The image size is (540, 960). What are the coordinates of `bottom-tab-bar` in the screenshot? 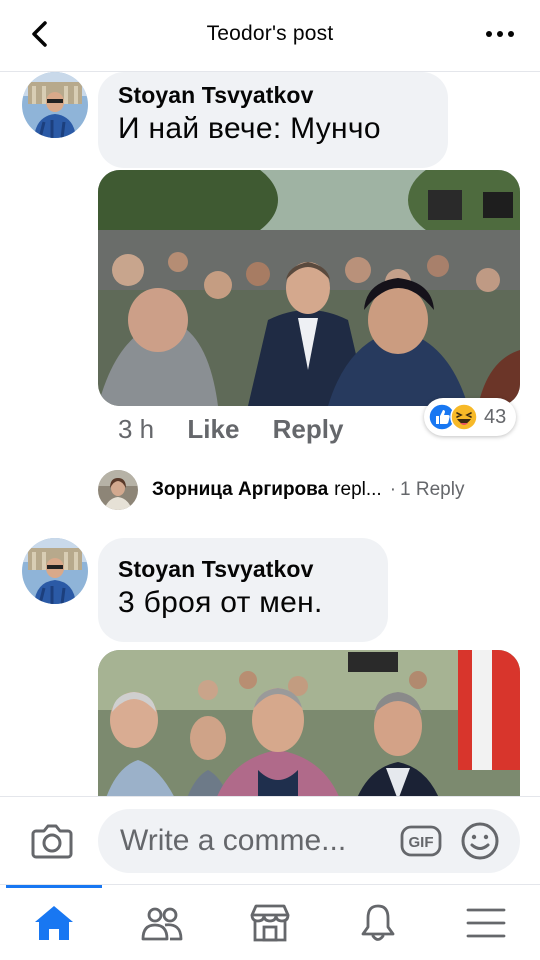 It's located at (270, 922).